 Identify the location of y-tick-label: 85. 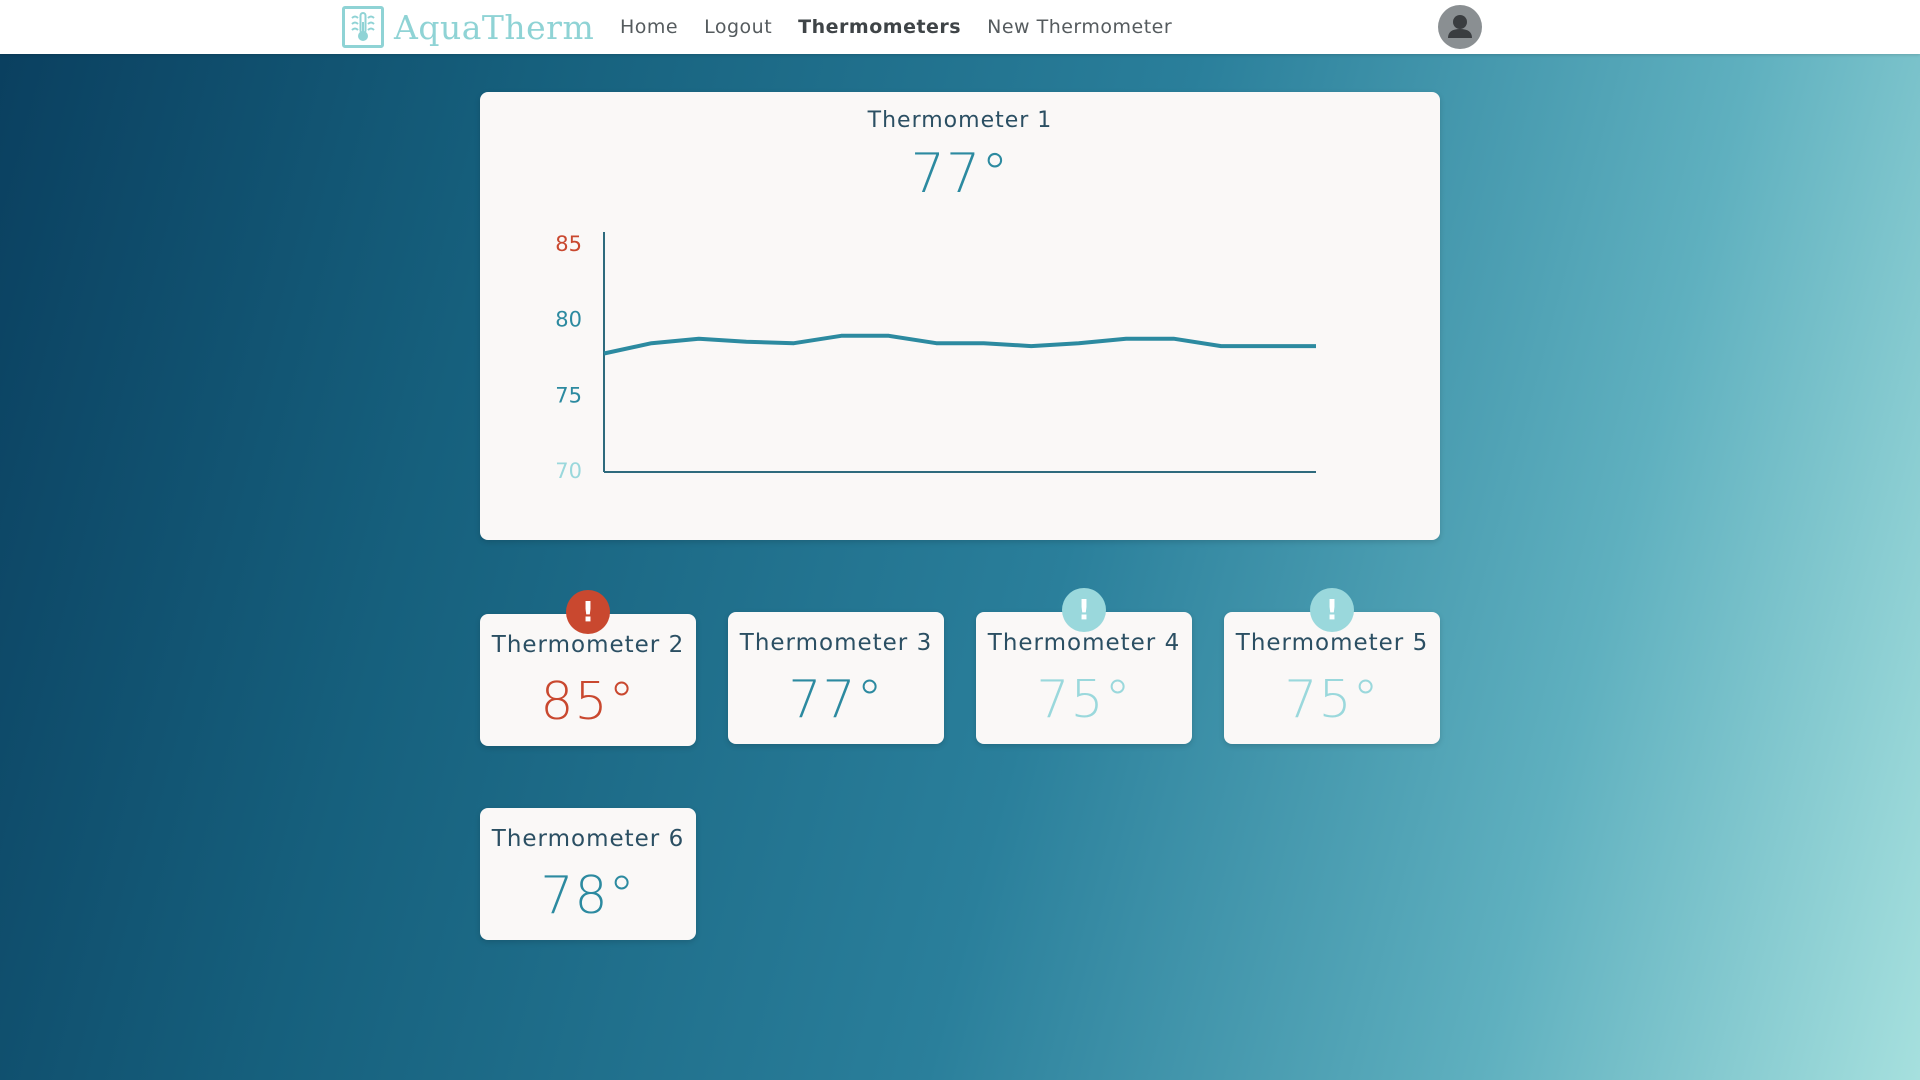
(568, 244).